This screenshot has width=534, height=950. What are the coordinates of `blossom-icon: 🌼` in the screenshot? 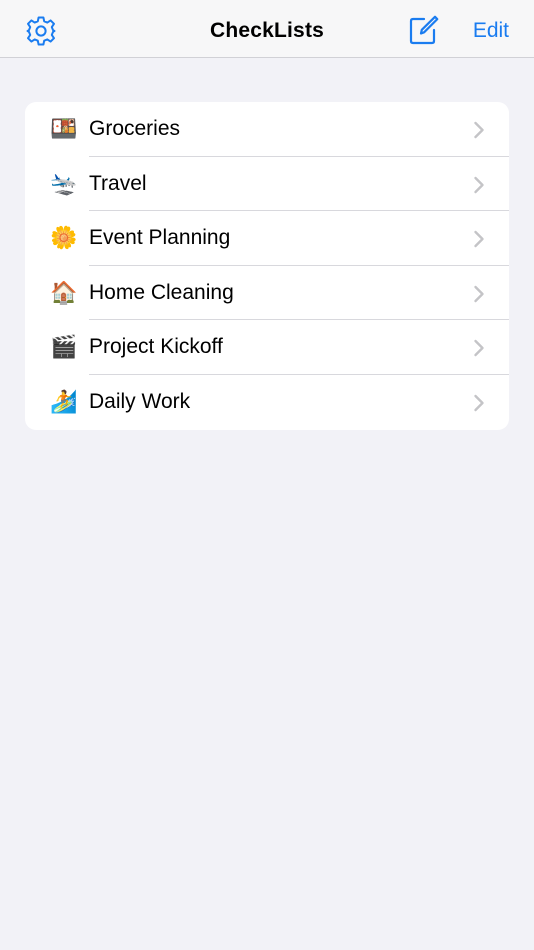 It's located at (64, 238).